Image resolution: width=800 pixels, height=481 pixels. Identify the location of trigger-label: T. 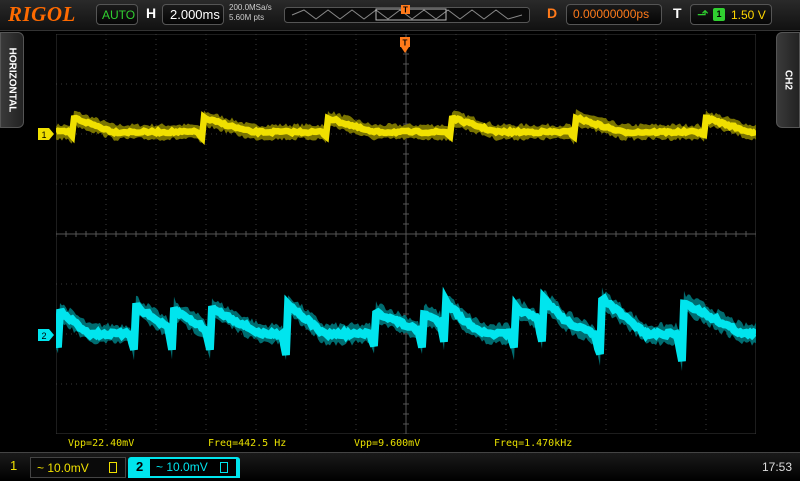
(677, 13).